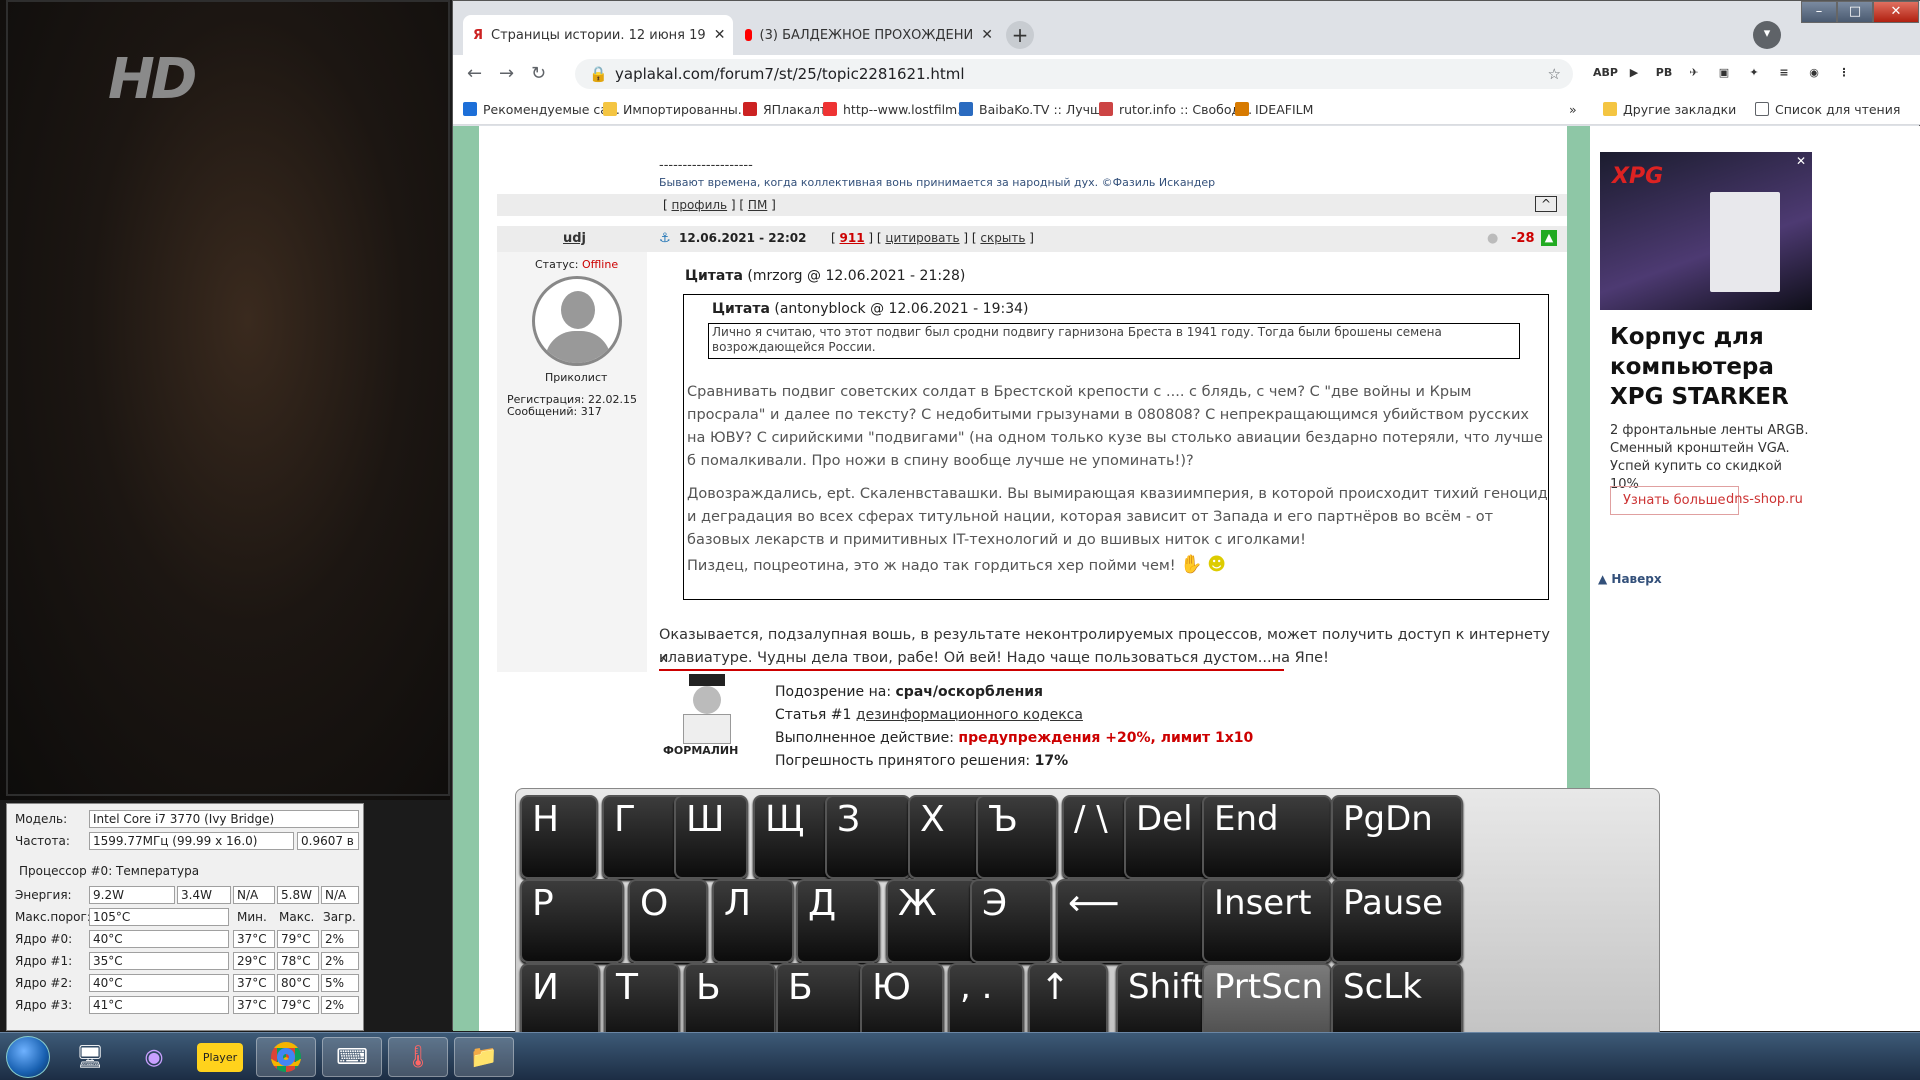 Image resolution: width=1920 pixels, height=1080 pixels. Describe the element at coordinates (1634, 73) in the screenshot. I see `youtube-ext-icon: ▶` at that location.